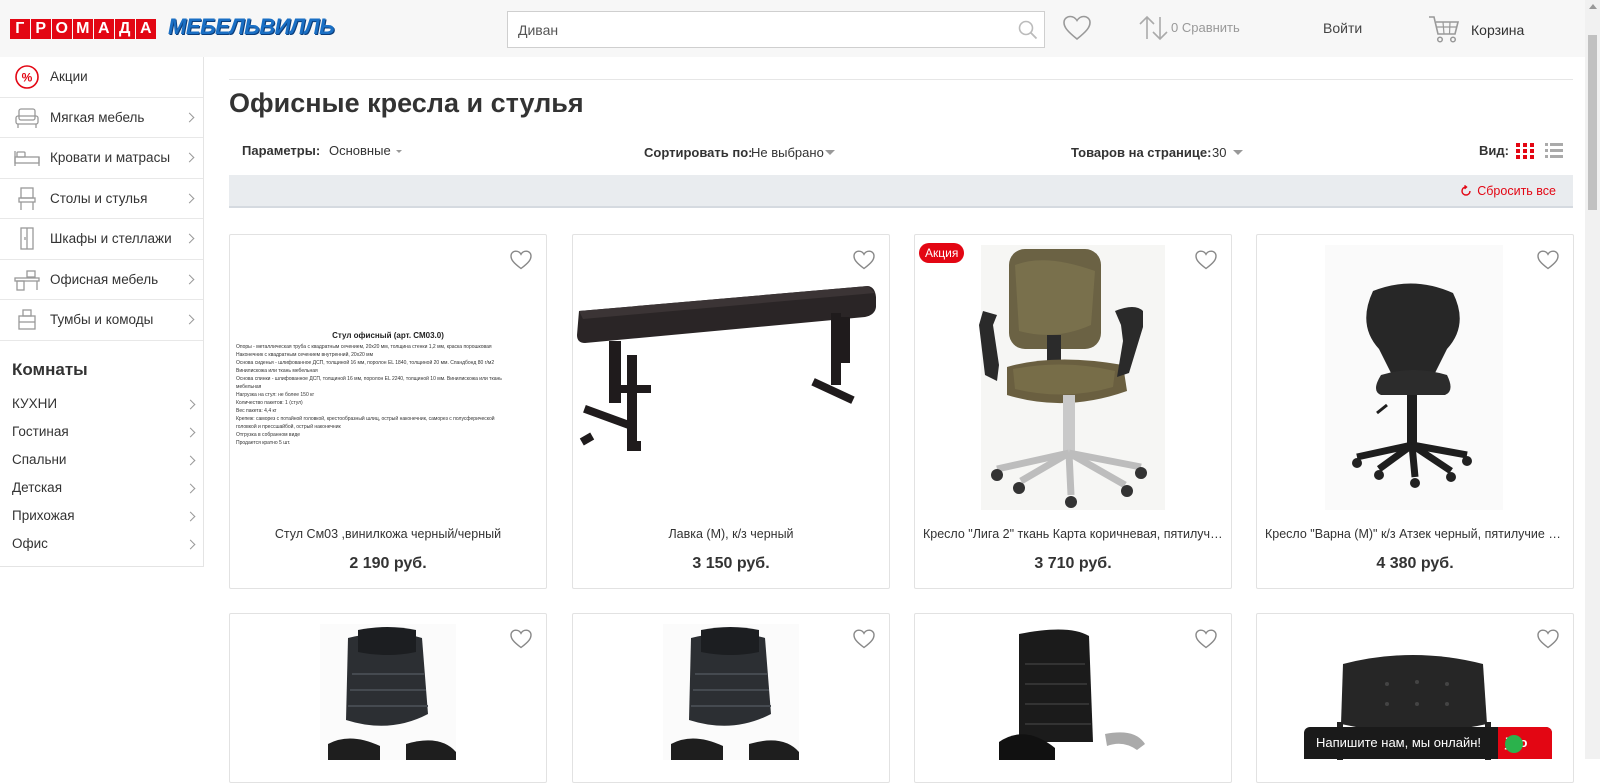  I want to click on sort-dropdown: Не выбрано, so click(787, 152).